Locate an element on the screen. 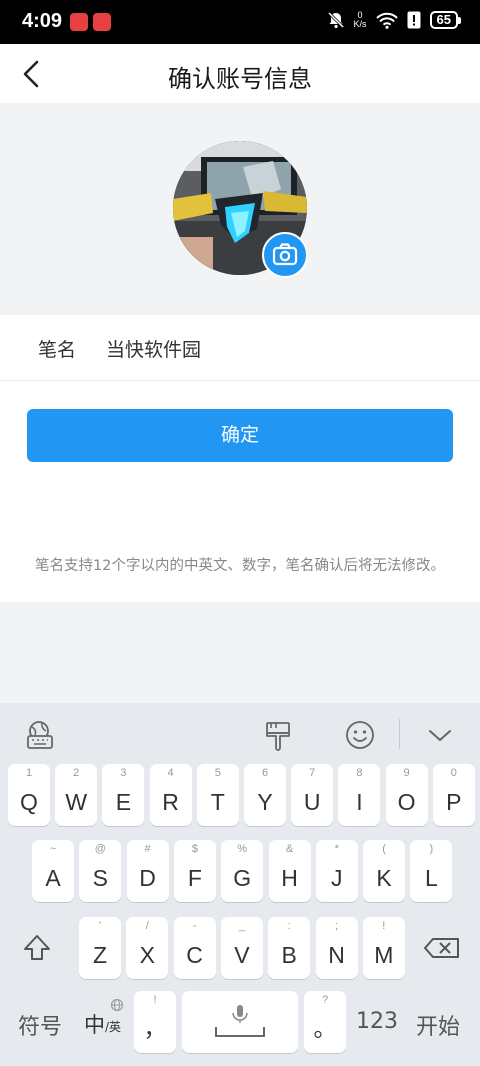  key-hint: % is located at coordinates (242, 849).